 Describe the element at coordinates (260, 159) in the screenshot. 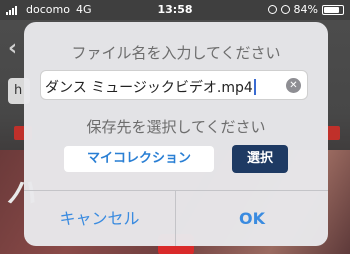

I see `select-destination-button: 選択` at that location.